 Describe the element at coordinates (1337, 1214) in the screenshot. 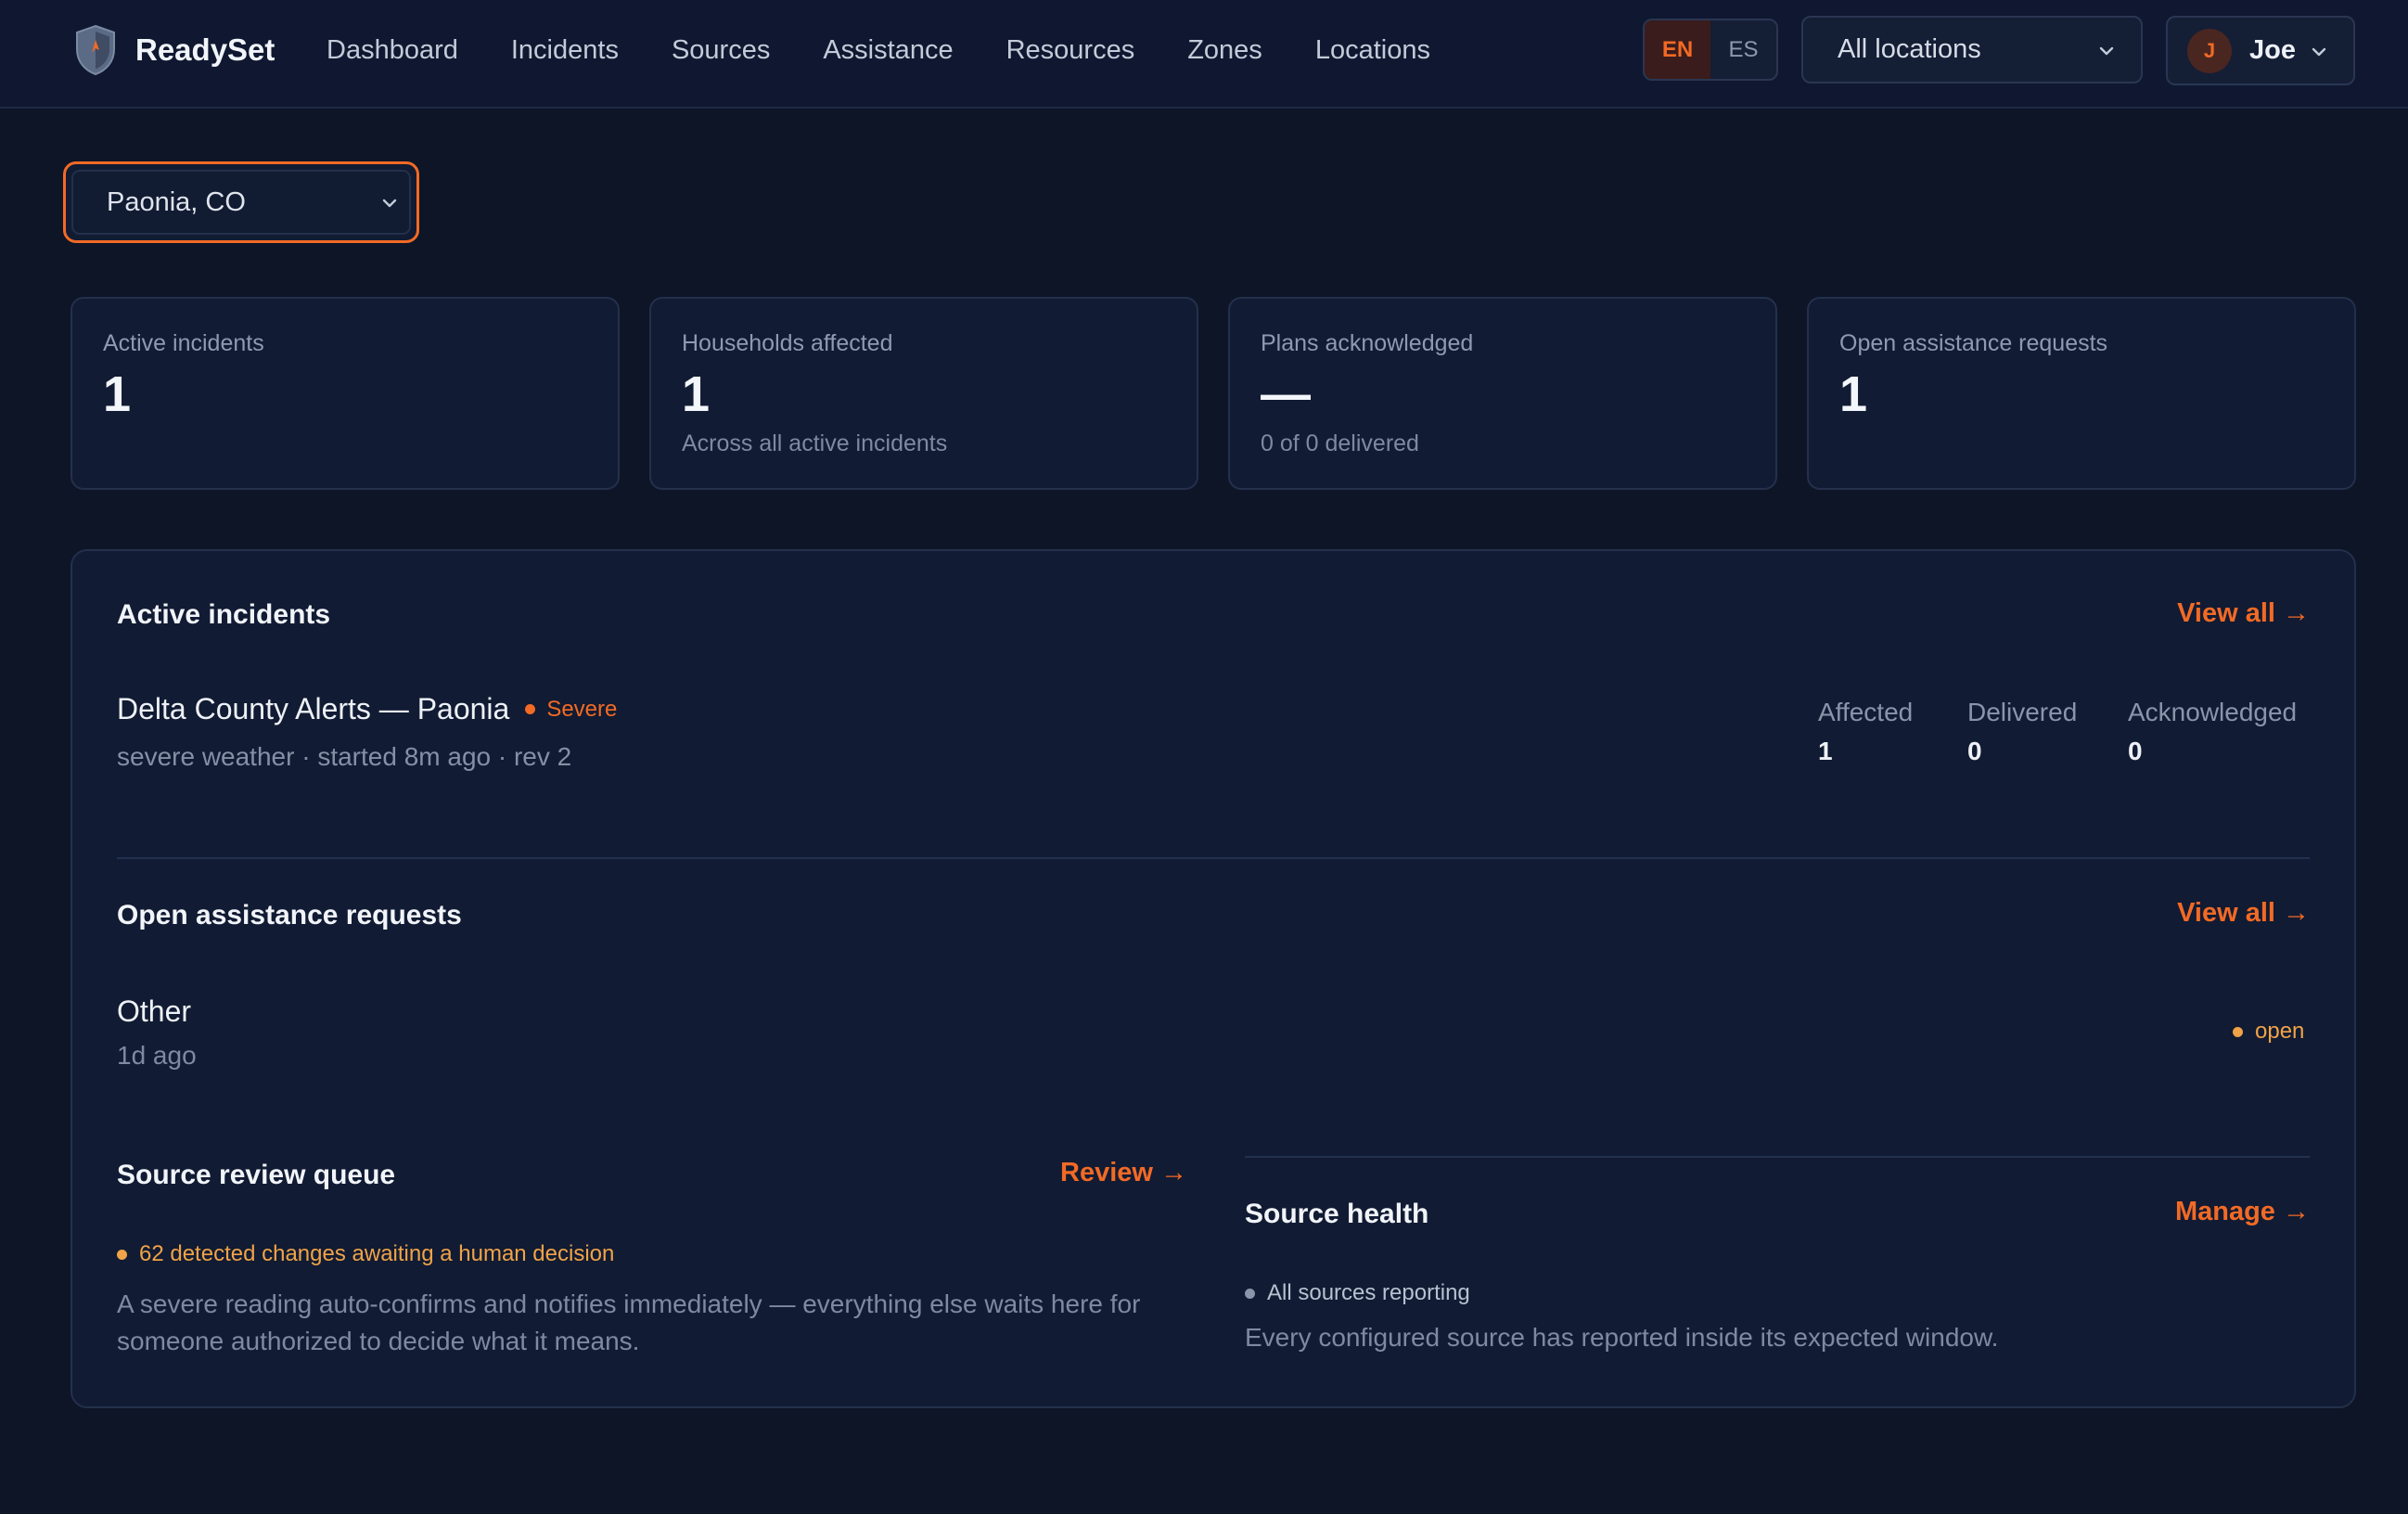

I see `source-health-title: Source health` at that location.